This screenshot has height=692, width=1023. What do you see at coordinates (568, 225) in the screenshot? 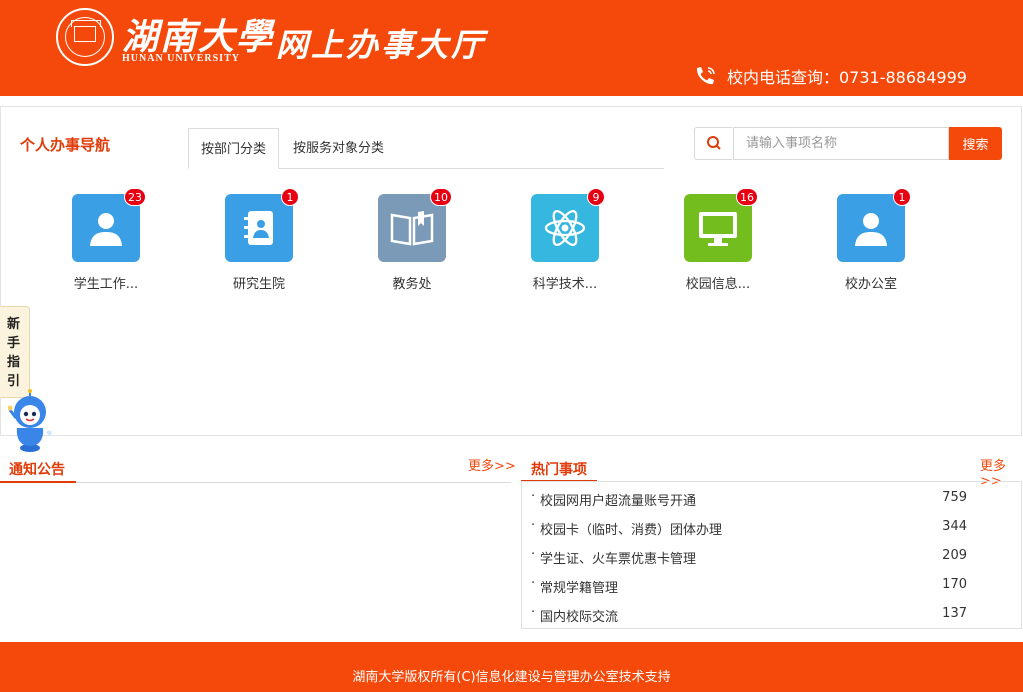
I see `atom-icon: 9` at bounding box center [568, 225].